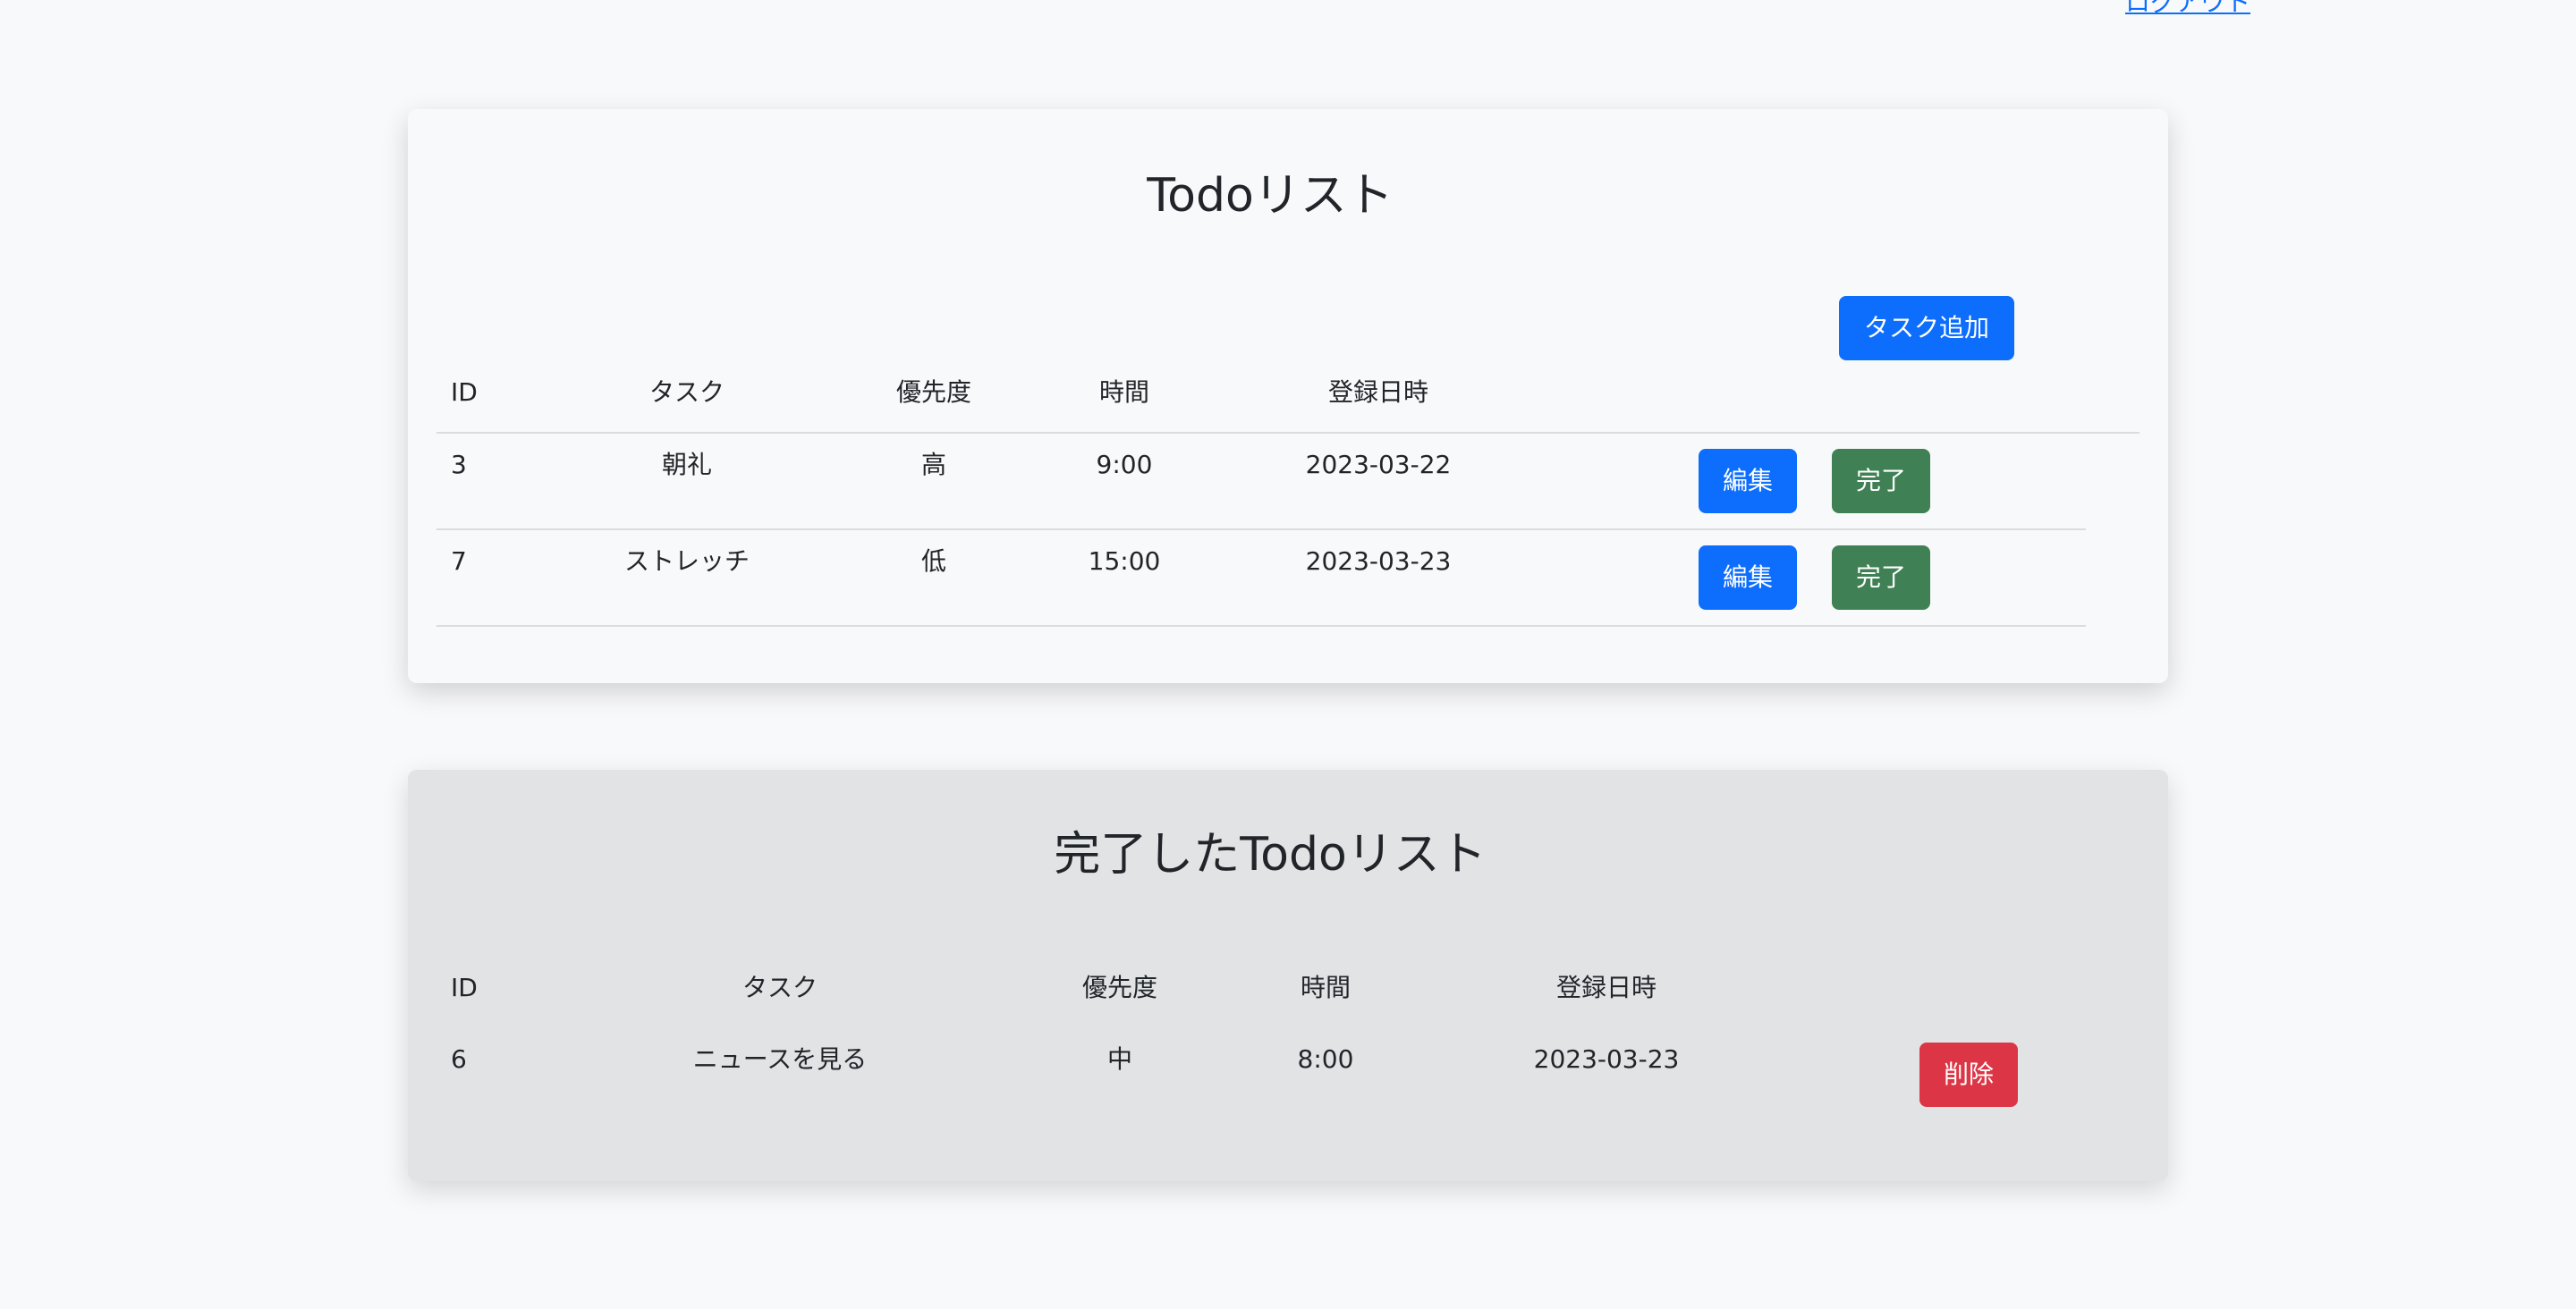 This screenshot has height=1309, width=2576. I want to click on row-time: 9:00, so click(1124, 464).